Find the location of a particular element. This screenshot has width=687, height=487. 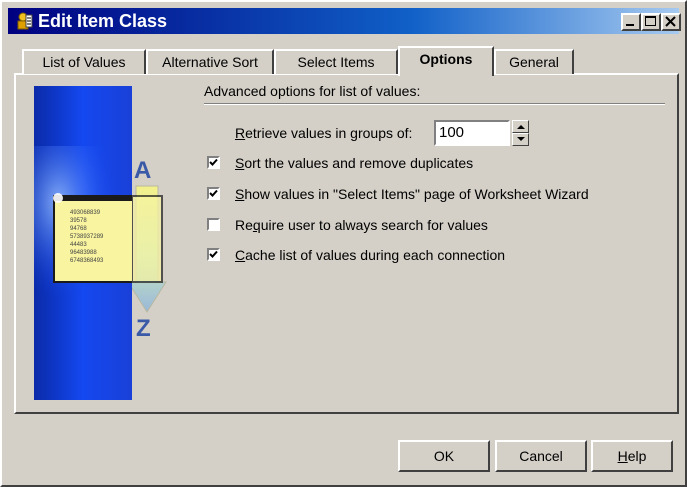

label-text: uire user to always search for values is located at coordinates (374, 225).